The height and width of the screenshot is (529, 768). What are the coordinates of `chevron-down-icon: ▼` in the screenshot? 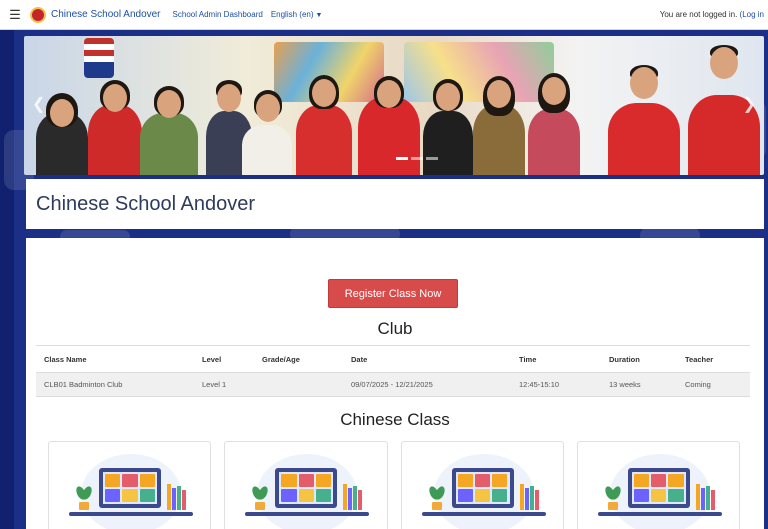 It's located at (319, 15).